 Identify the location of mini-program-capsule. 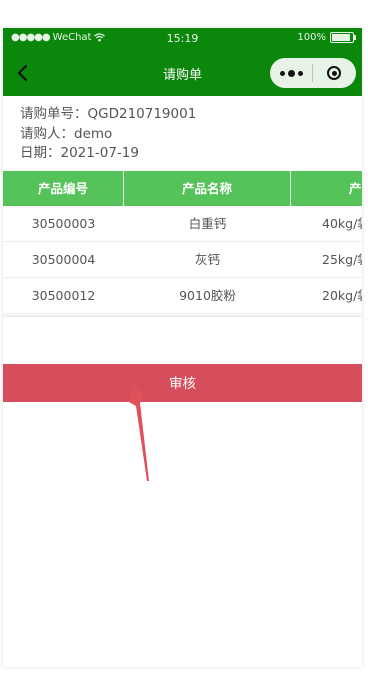
(313, 73).